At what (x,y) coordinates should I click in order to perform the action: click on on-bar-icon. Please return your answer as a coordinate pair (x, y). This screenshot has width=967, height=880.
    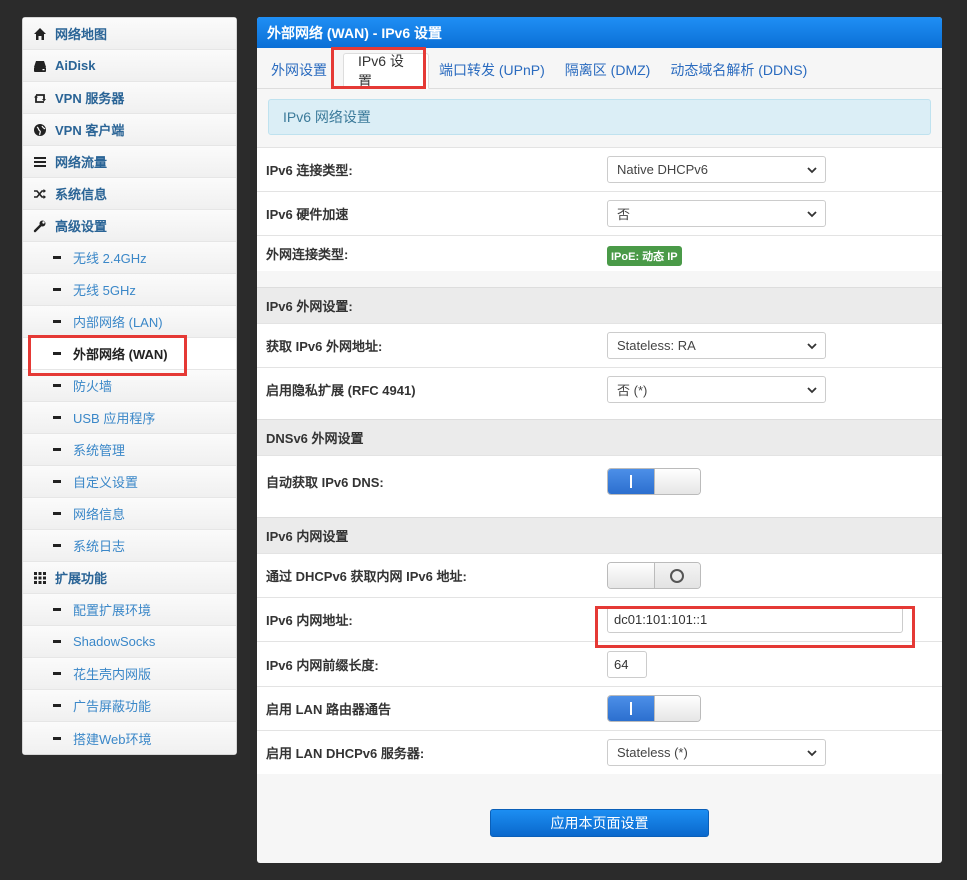
    Looking at the image, I should click on (630, 481).